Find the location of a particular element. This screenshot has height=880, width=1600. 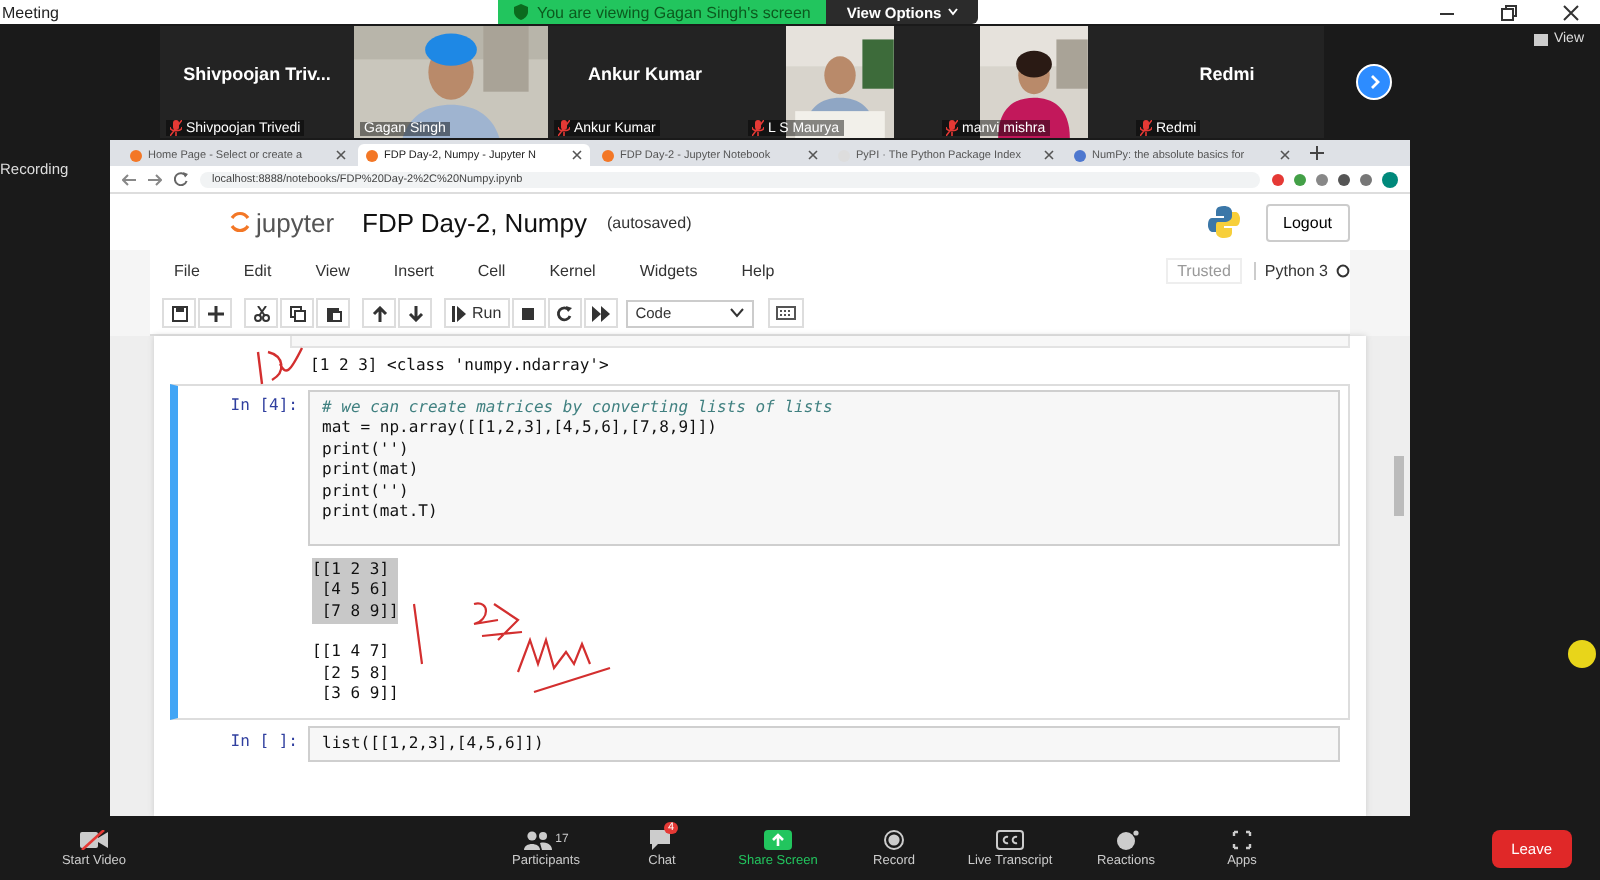

menu-item: Widgets is located at coordinates (668, 271).